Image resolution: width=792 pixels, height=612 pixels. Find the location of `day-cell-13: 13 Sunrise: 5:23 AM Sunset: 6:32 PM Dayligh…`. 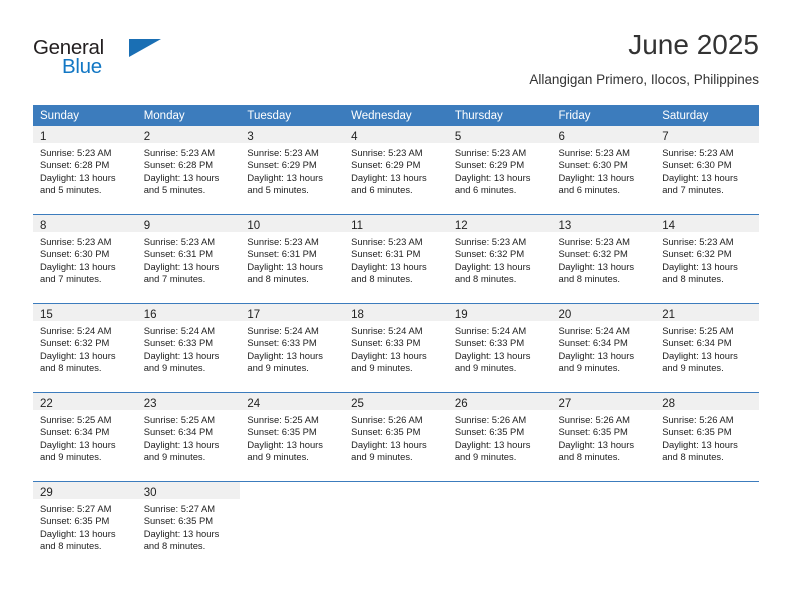

day-cell-13: 13 Sunrise: 5:23 AM Sunset: 6:32 PM Dayligh… is located at coordinates (603, 259).